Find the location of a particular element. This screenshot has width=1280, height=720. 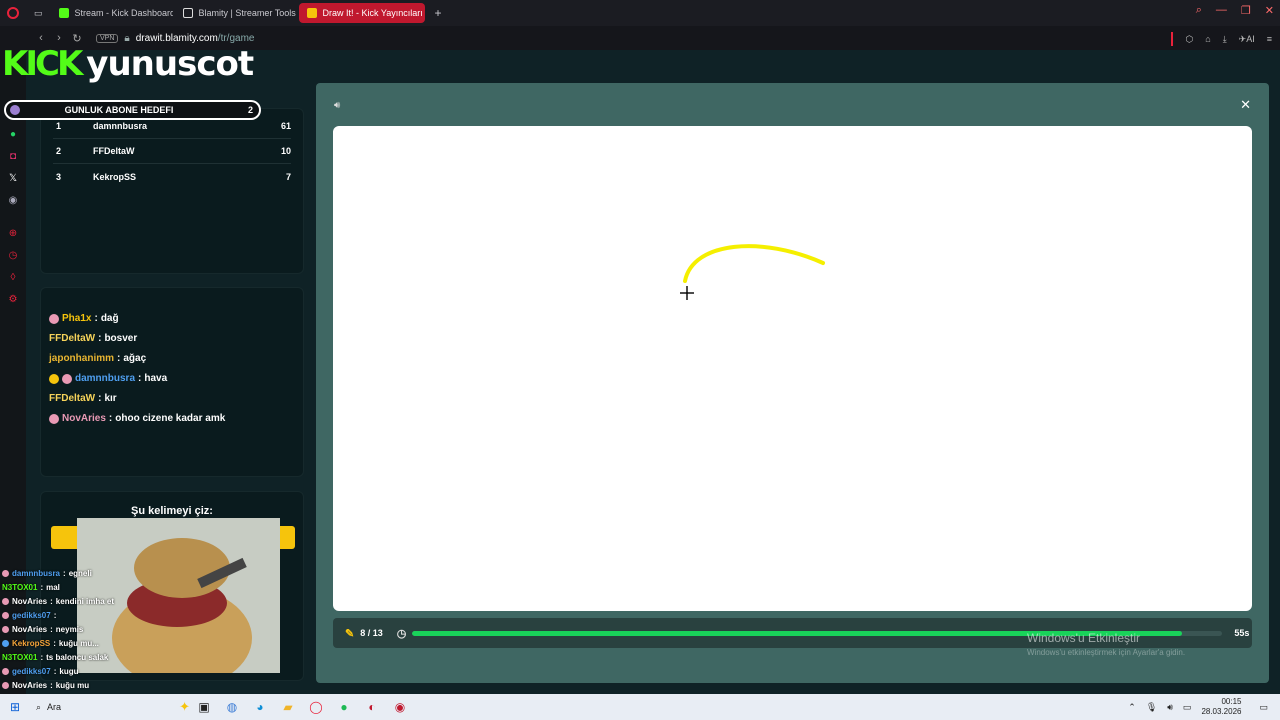

overlay-chat-line: NovAries: neymis is located at coordinates (152, 629).